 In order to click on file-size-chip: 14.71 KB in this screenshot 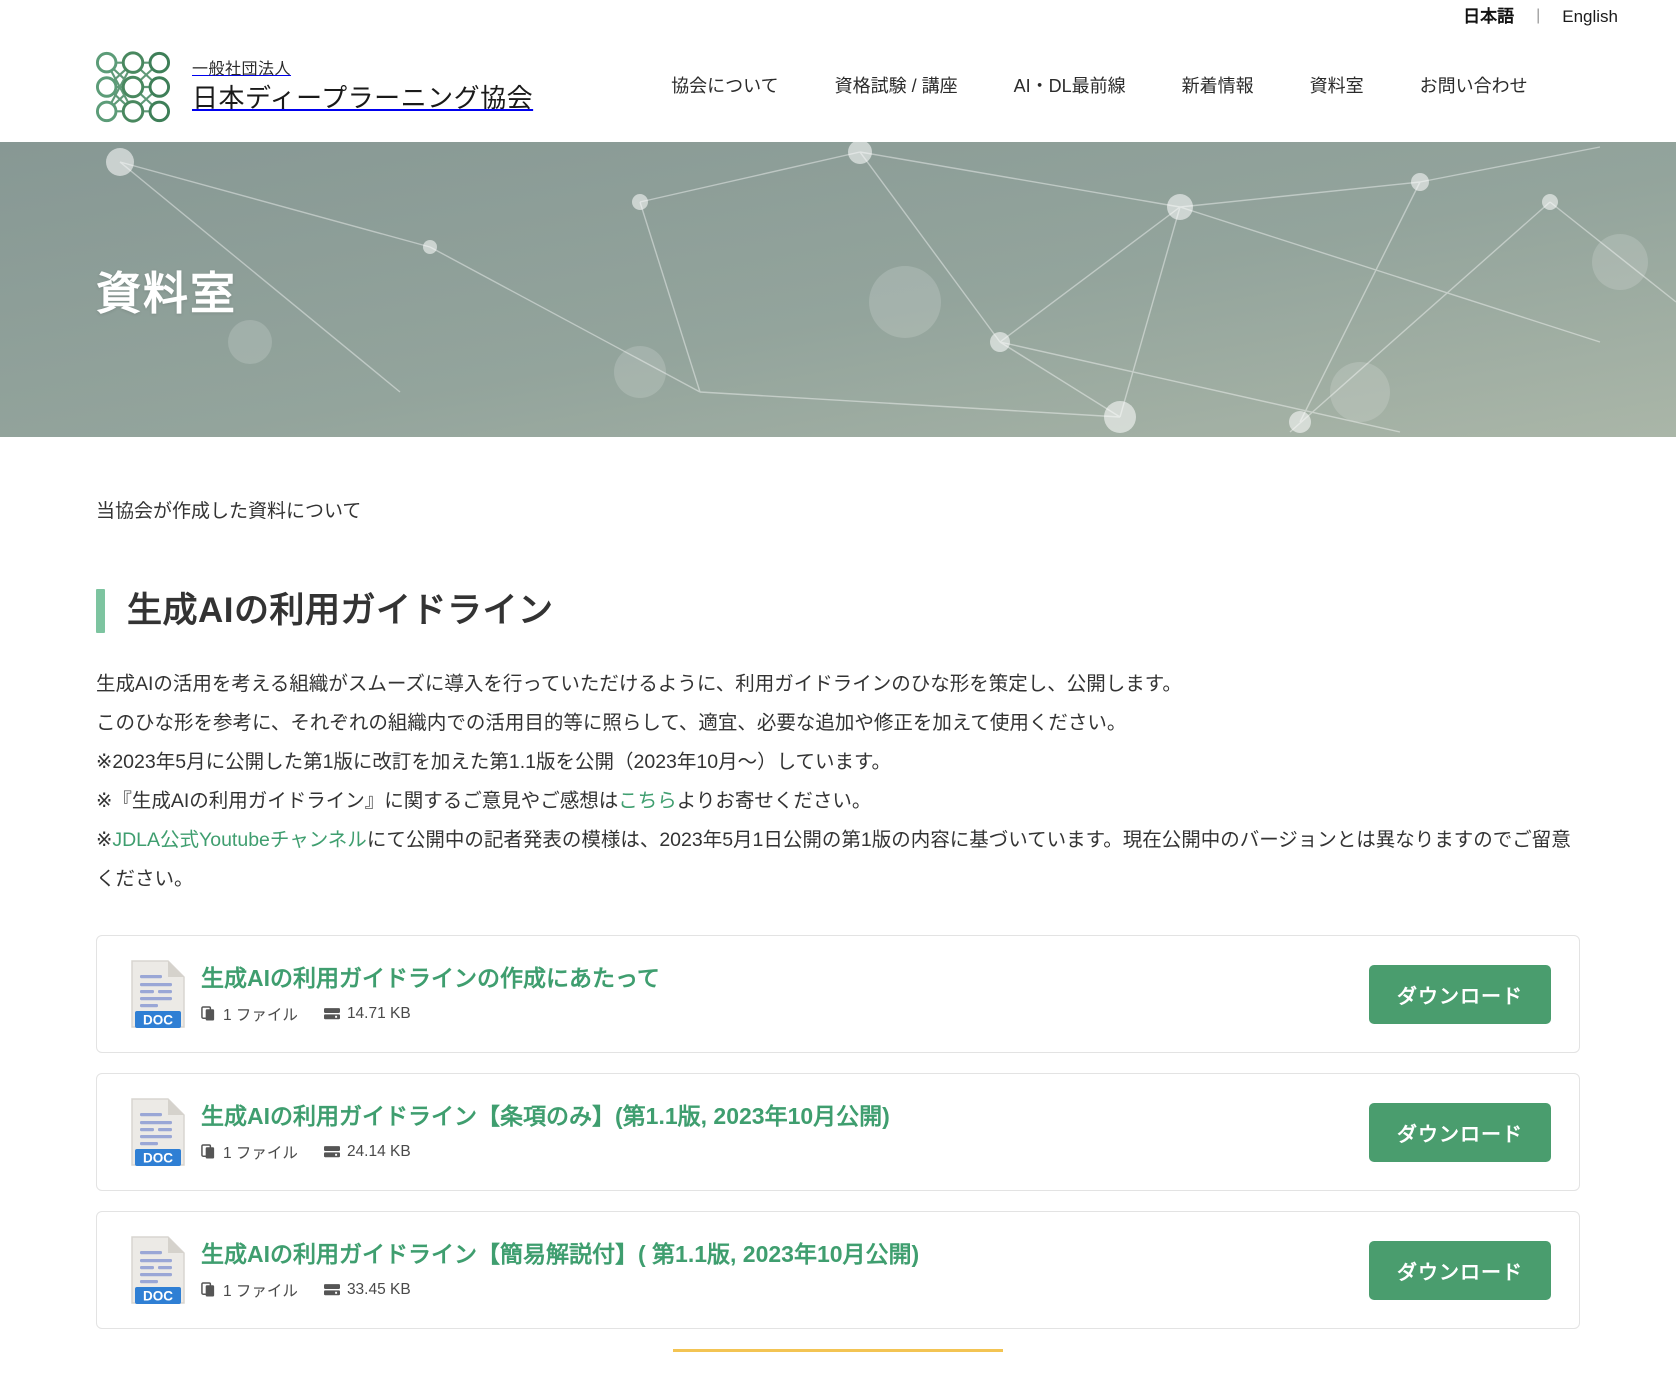, I will do `click(367, 1013)`.